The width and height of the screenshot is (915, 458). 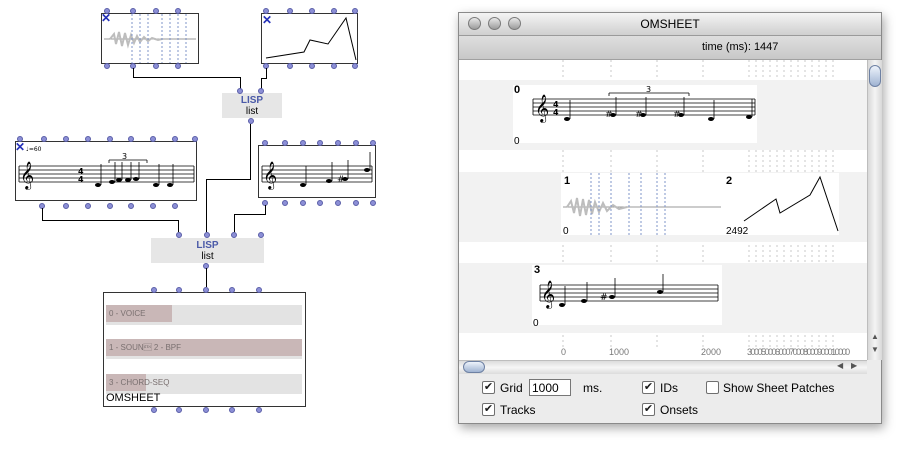 I want to click on object-onset-label: 0, so click(x=517, y=141).